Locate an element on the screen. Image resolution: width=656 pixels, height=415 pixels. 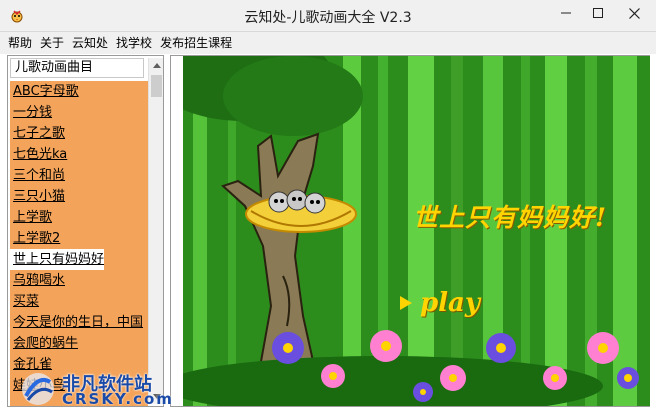
scroll-up-button is located at coordinates (156, 65).